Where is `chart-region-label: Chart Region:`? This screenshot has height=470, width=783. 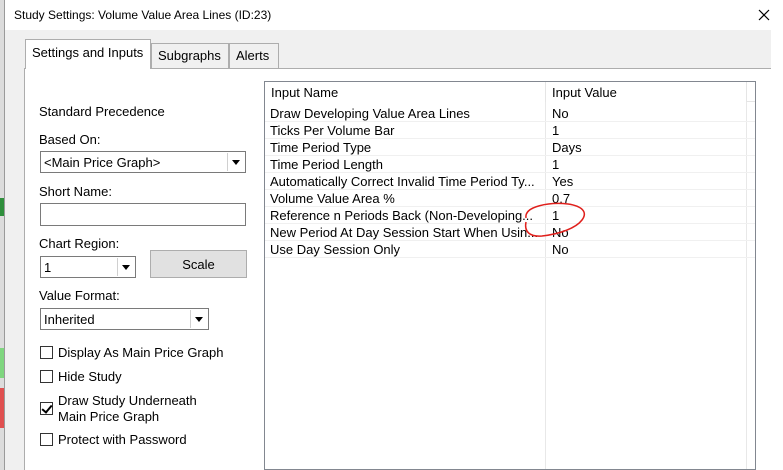 chart-region-label: Chart Region: is located at coordinates (79, 243).